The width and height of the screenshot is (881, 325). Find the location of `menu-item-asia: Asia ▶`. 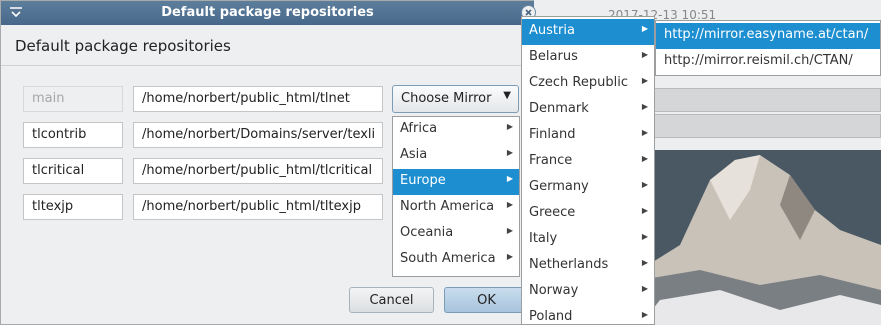

menu-item-asia: Asia ▶ is located at coordinates (456, 156).